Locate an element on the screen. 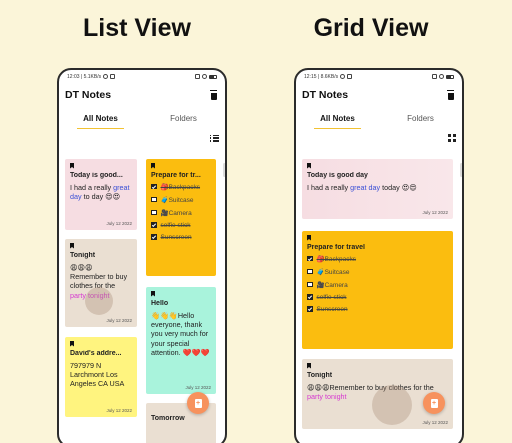 The width and height of the screenshot is (512, 443). note-title: Prepare for travel is located at coordinates (336, 247).